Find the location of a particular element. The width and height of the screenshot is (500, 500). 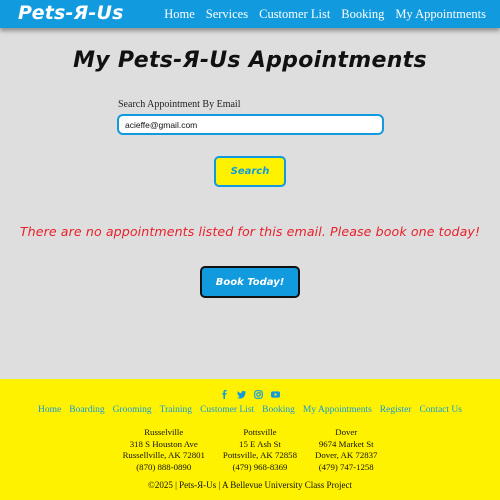

footer-link-my-appointments: My Appointments is located at coordinates (337, 410).